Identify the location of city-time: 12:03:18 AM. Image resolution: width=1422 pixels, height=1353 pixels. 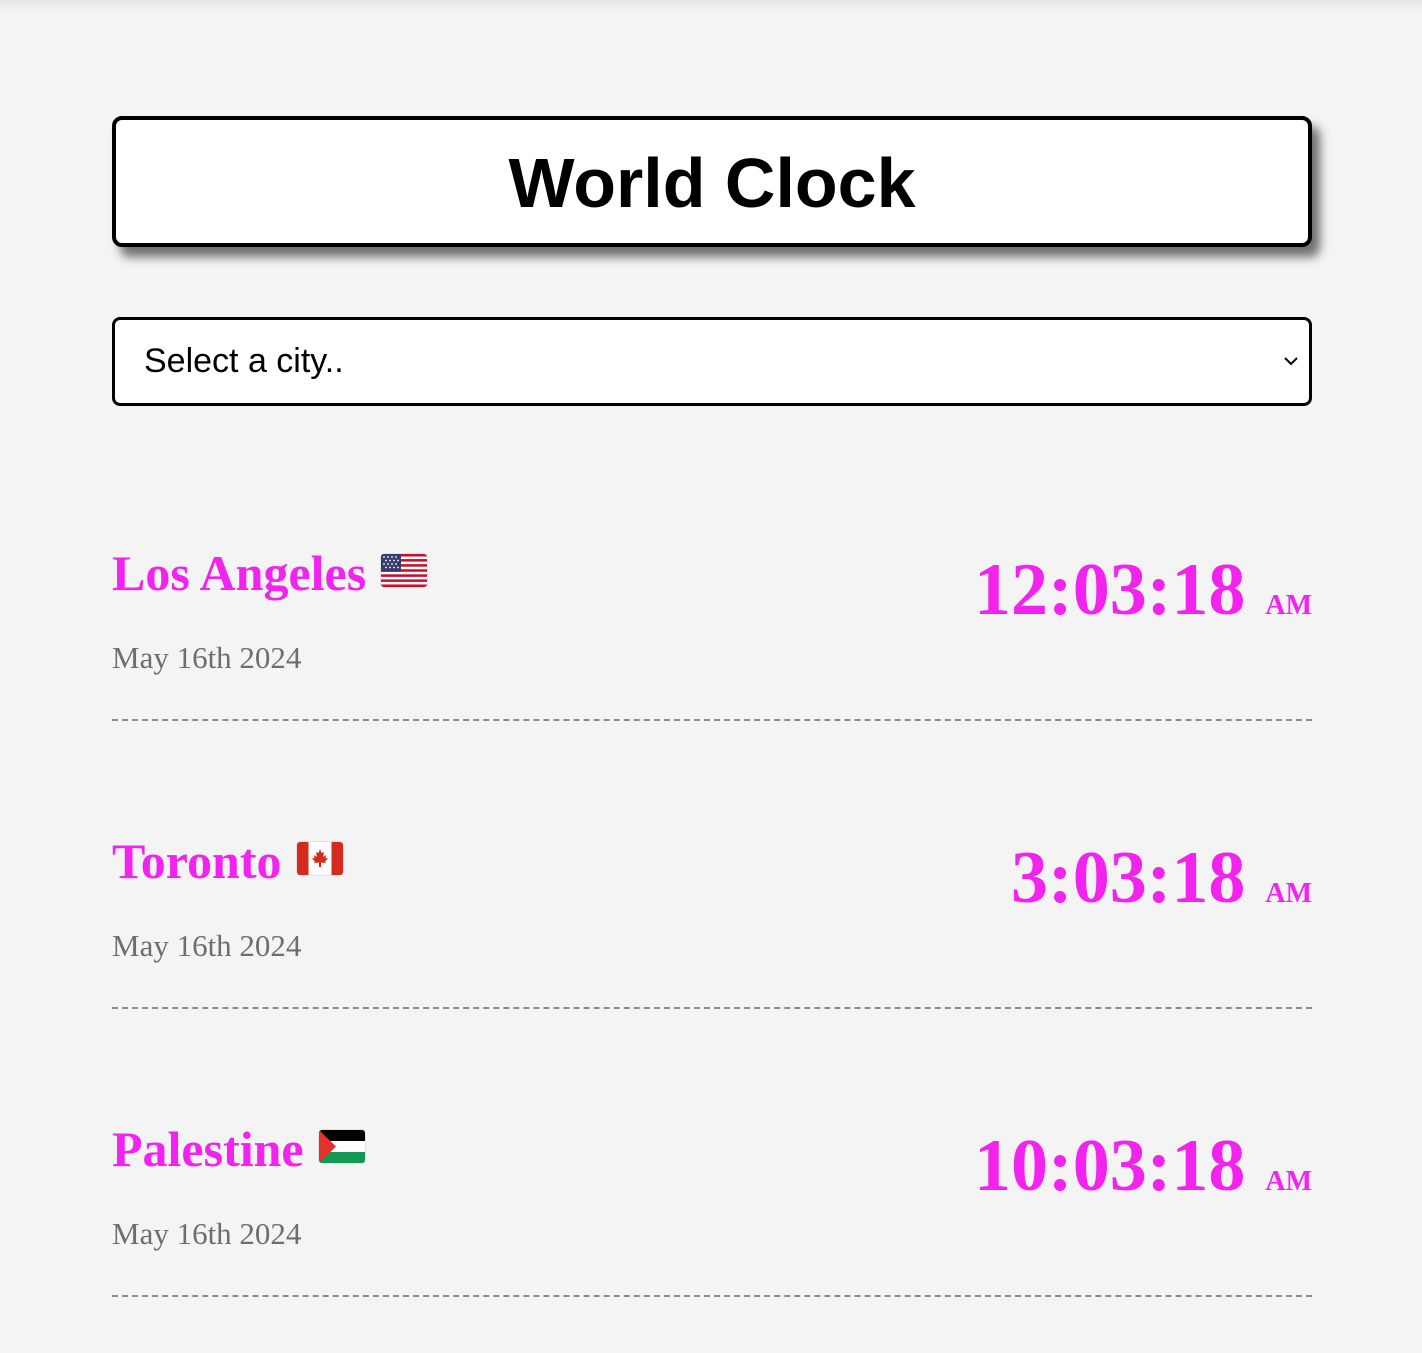
(1143, 590).